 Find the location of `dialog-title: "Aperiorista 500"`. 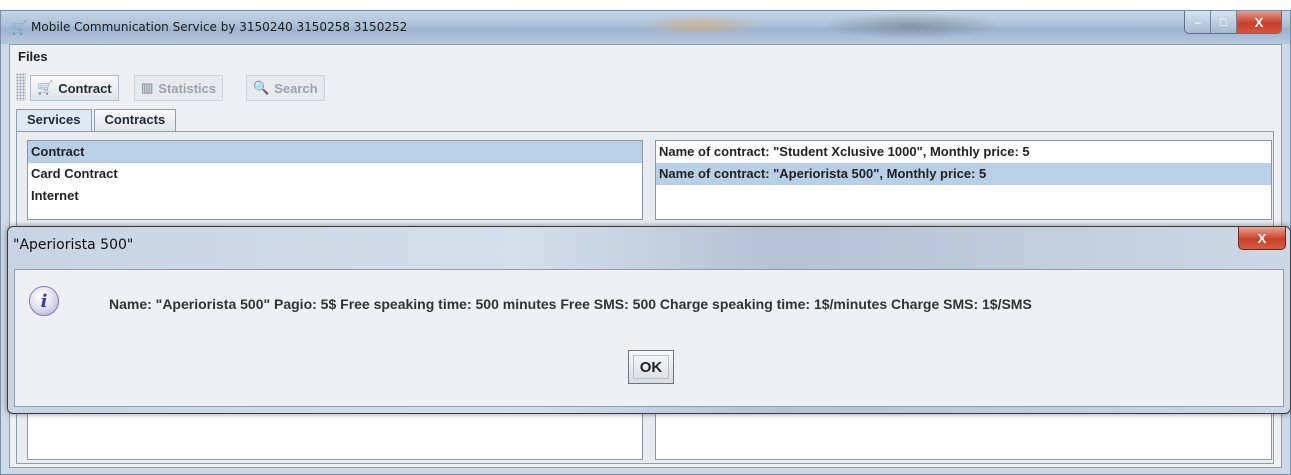

dialog-title: "Aperiorista 500" is located at coordinates (73, 245).